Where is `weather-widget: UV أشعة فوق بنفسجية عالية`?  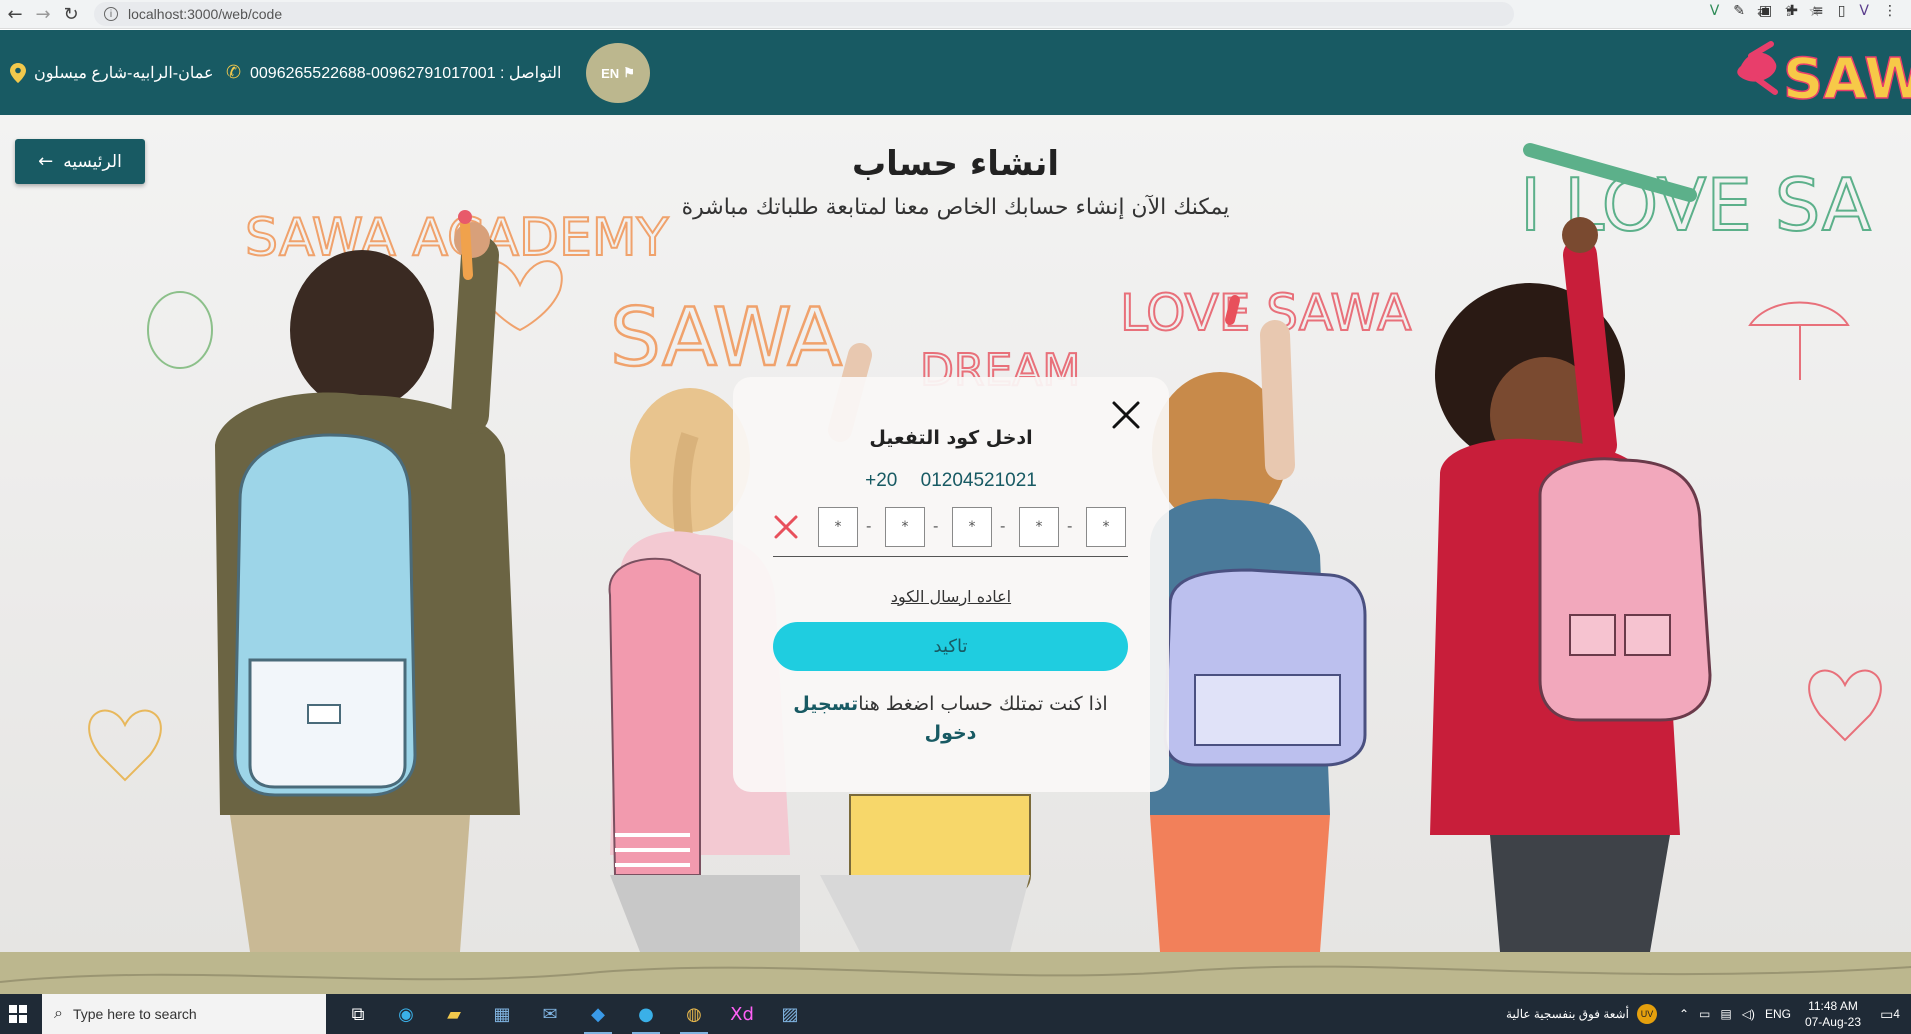
weather-widget: UV أشعة فوق بنفسجية عالية is located at coordinates (1581, 1014).